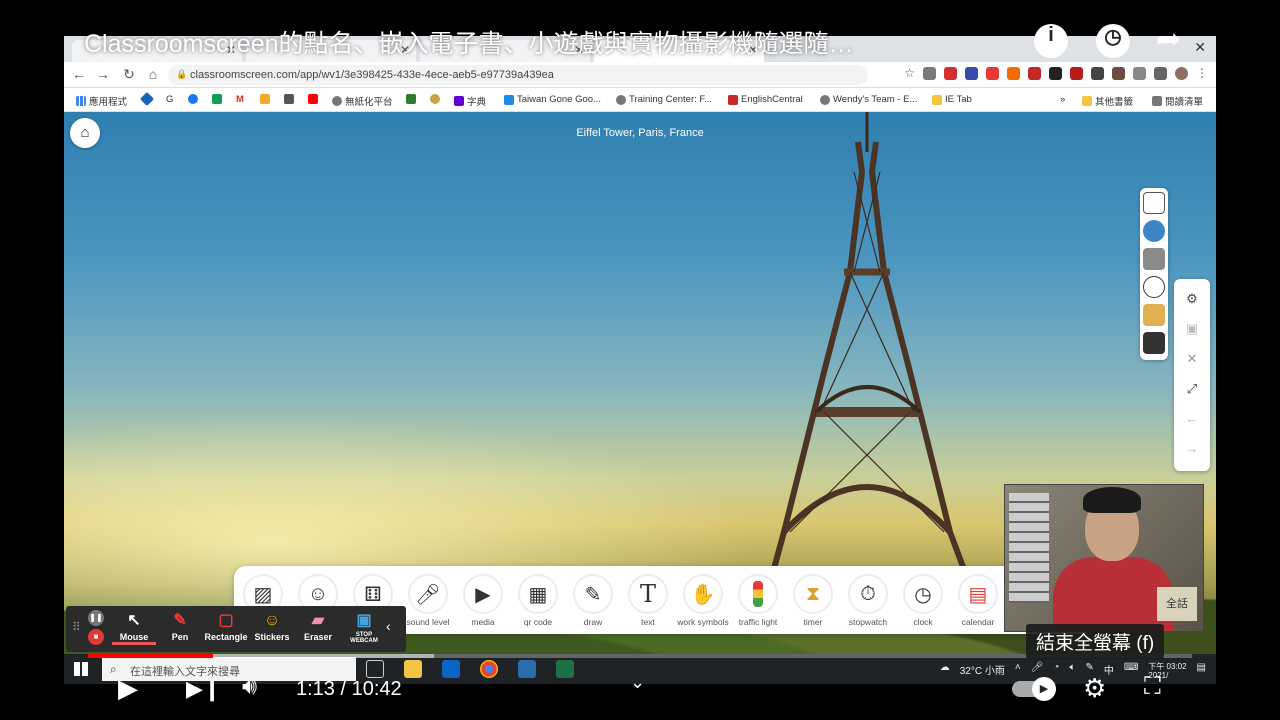 This screenshot has height=720, width=1280. Describe the element at coordinates (1139, 73) in the screenshot. I see `microphone-icon` at that location.